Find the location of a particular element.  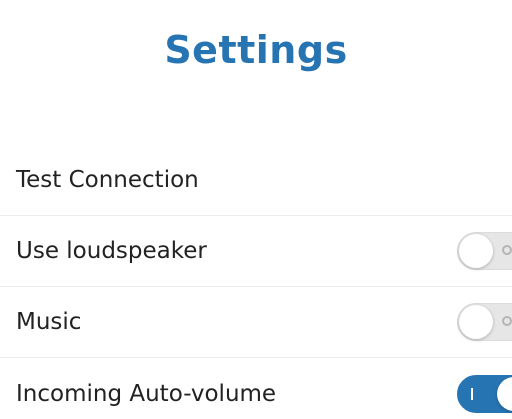

settings-row-incoming-auto-volume: Incoming Auto-volume is located at coordinates (256, 388).